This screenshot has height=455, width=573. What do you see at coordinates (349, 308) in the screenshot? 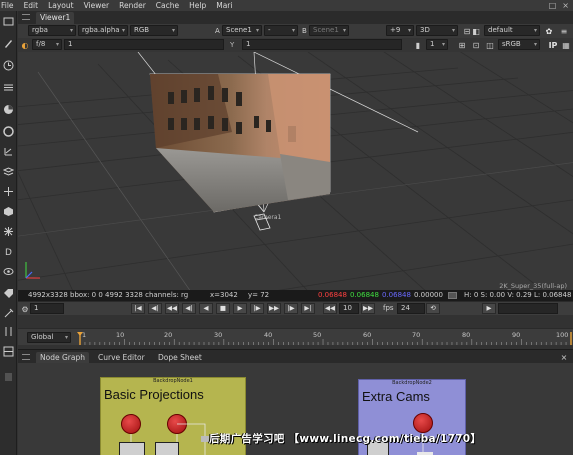
I see `step-size-field: 10` at bounding box center [349, 308].